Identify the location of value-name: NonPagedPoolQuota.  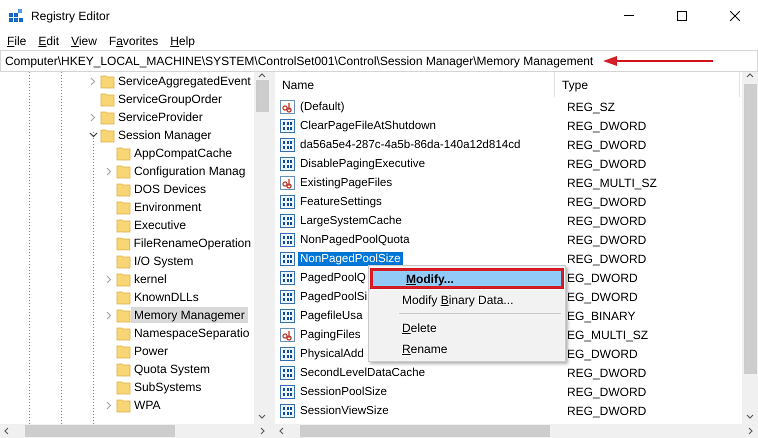
(355, 239).